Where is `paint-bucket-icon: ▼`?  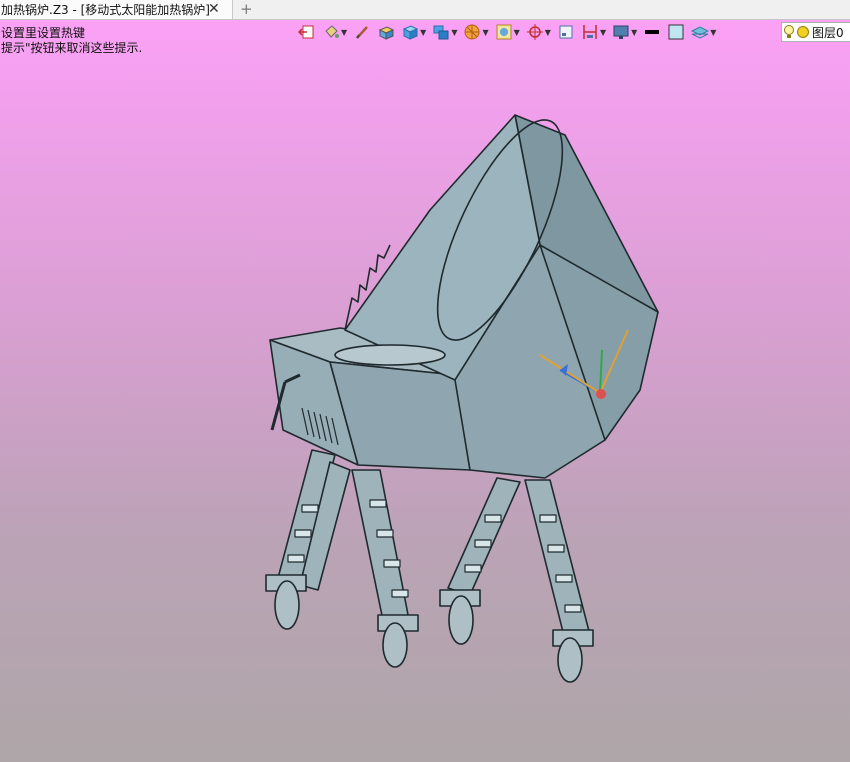 paint-bucket-icon: ▼ is located at coordinates (334, 32).